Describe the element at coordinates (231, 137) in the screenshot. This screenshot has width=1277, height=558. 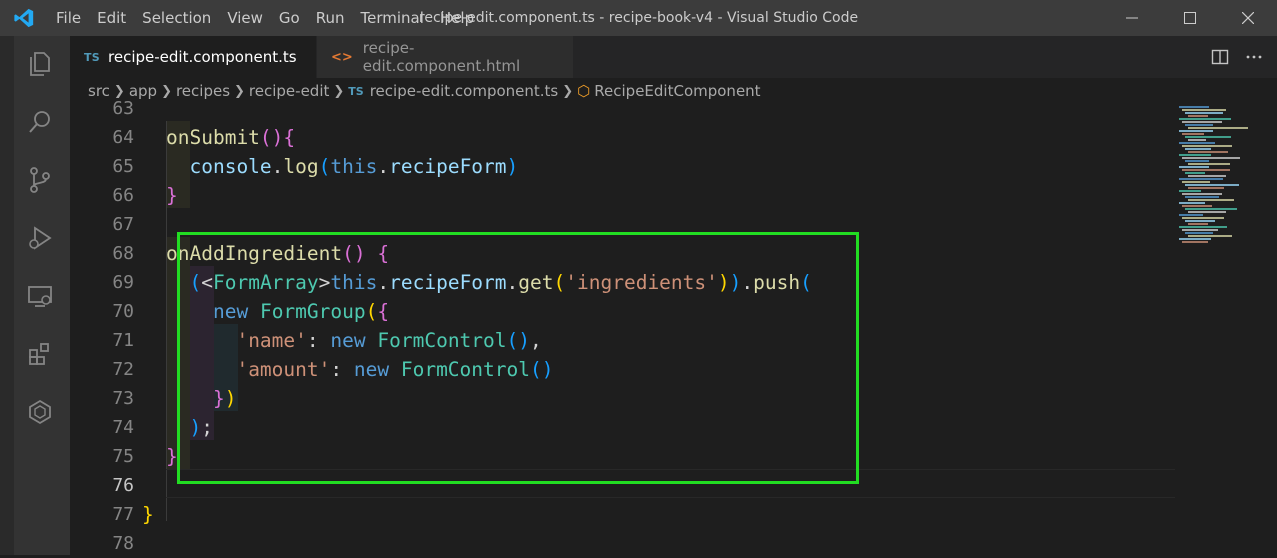
I see `code-line-64: onSubmit(){` at that location.